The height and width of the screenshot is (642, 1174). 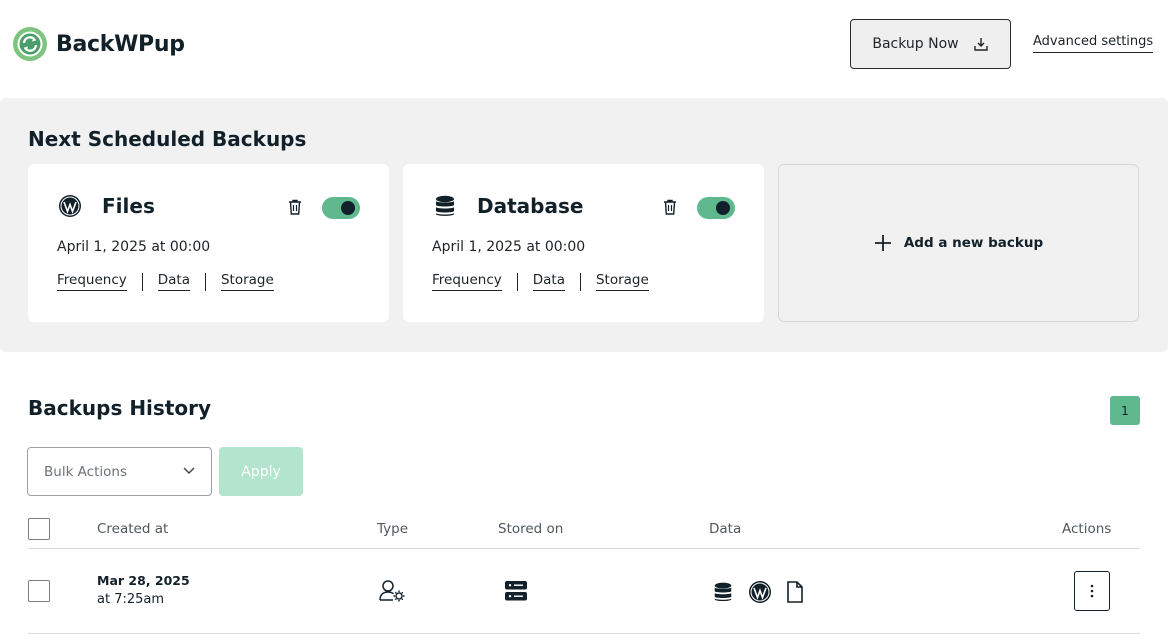 I want to click on row-date: Mar 28, 2025, so click(x=143, y=580).